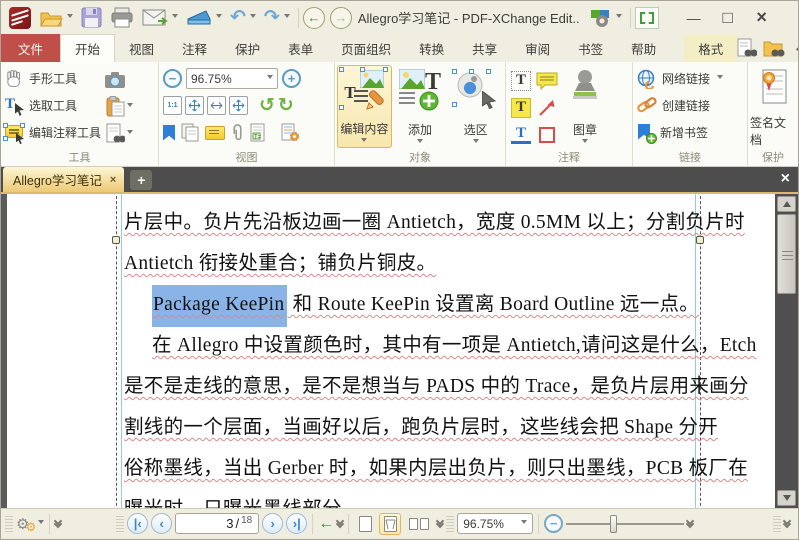 This screenshot has height=540, width=799. I want to click on save-button, so click(91, 18).